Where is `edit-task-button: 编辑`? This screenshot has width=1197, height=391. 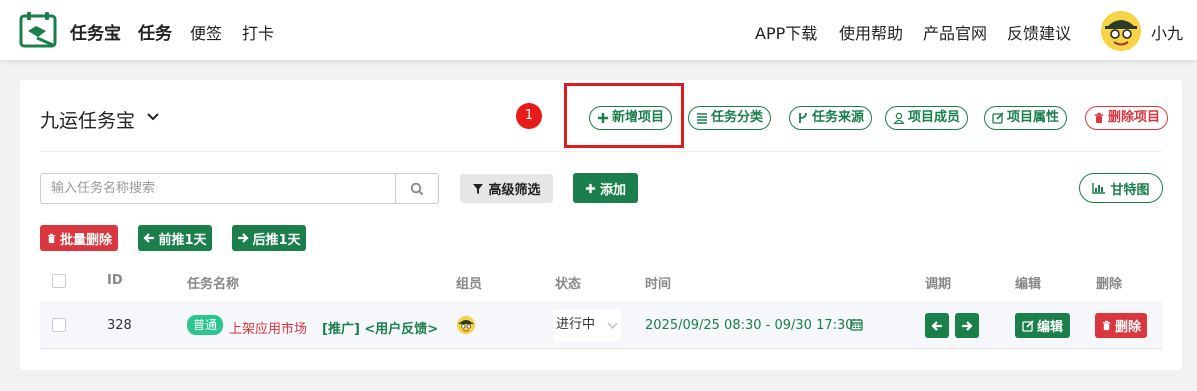
edit-task-button: 编辑 is located at coordinates (1042, 325).